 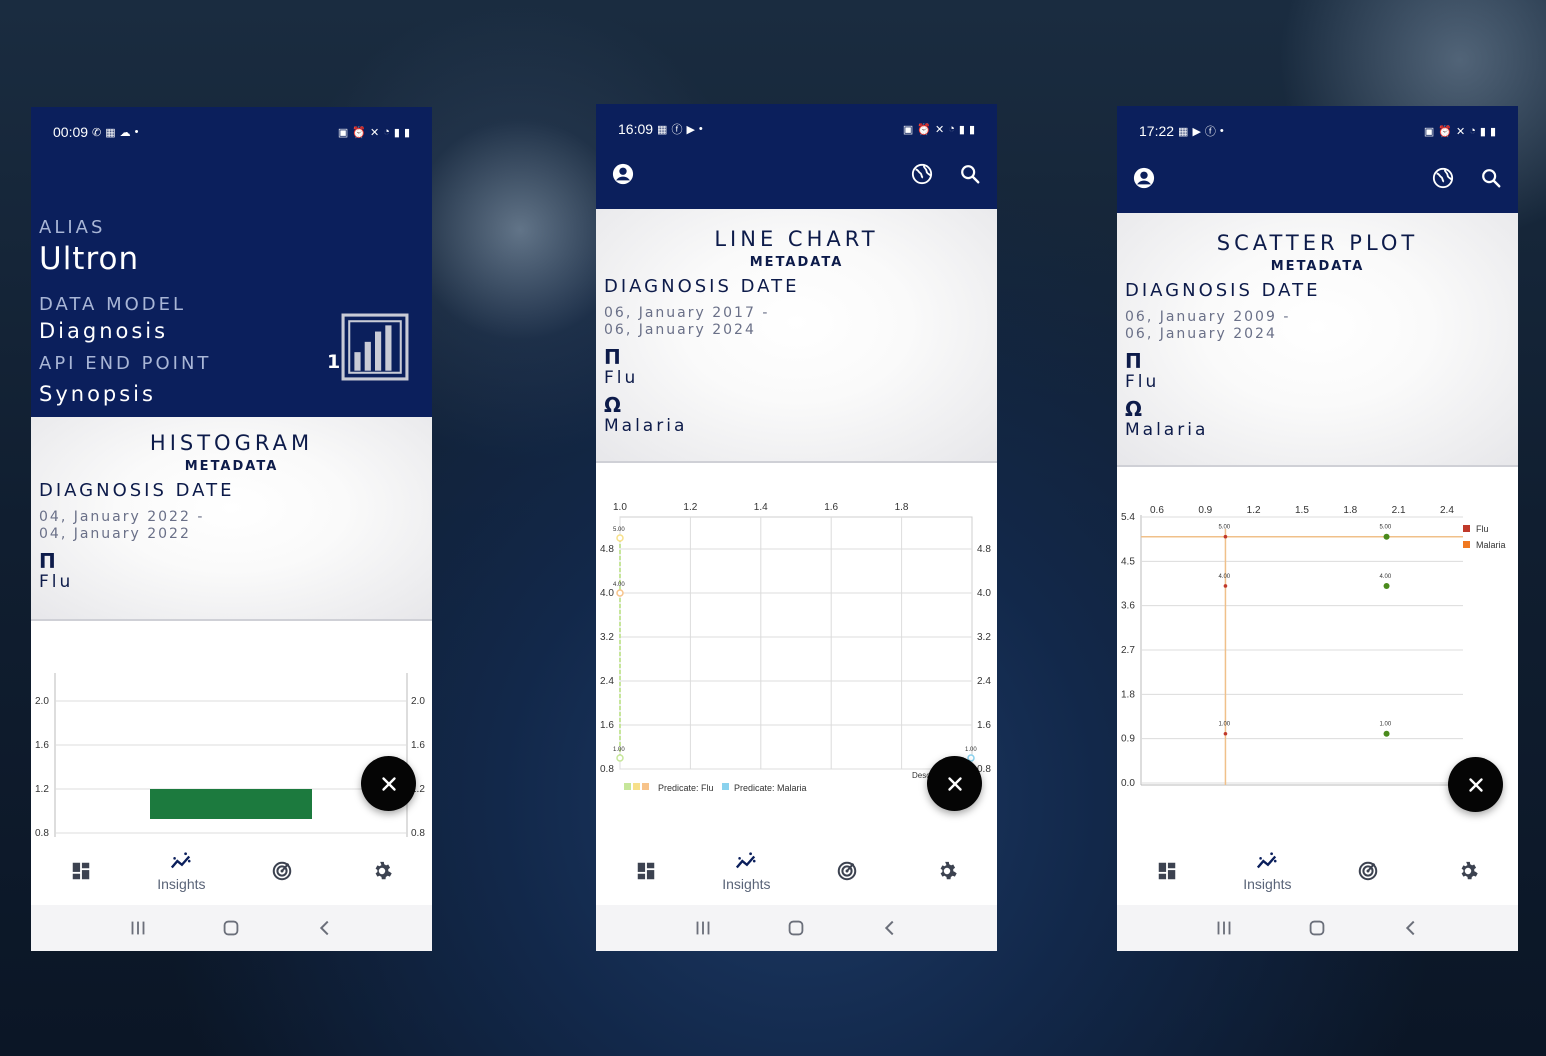 I want to click on y-tick-label: 3.6, so click(x=1128, y=606).